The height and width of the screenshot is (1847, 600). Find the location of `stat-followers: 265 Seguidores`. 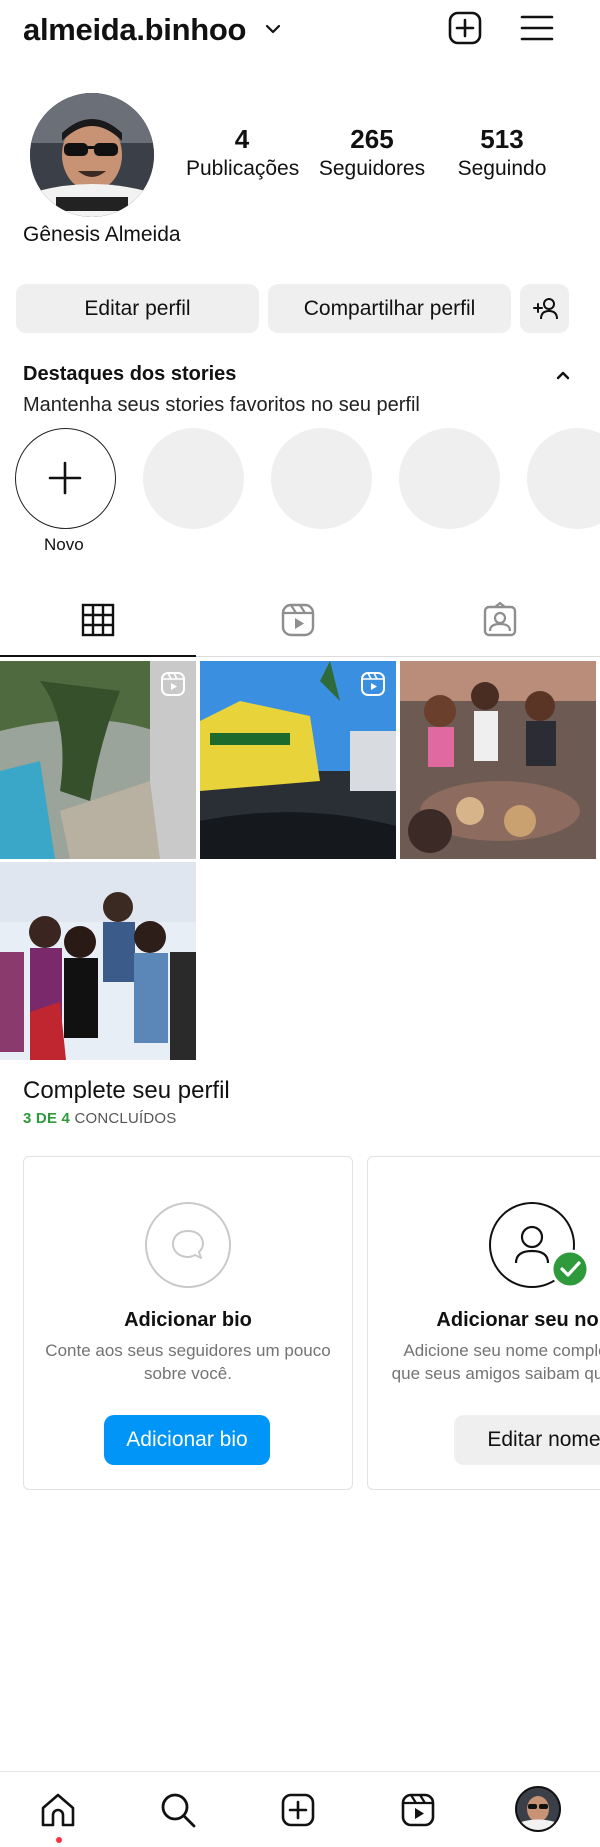

stat-followers: 265 Seguidores is located at coordinates (372, 154).